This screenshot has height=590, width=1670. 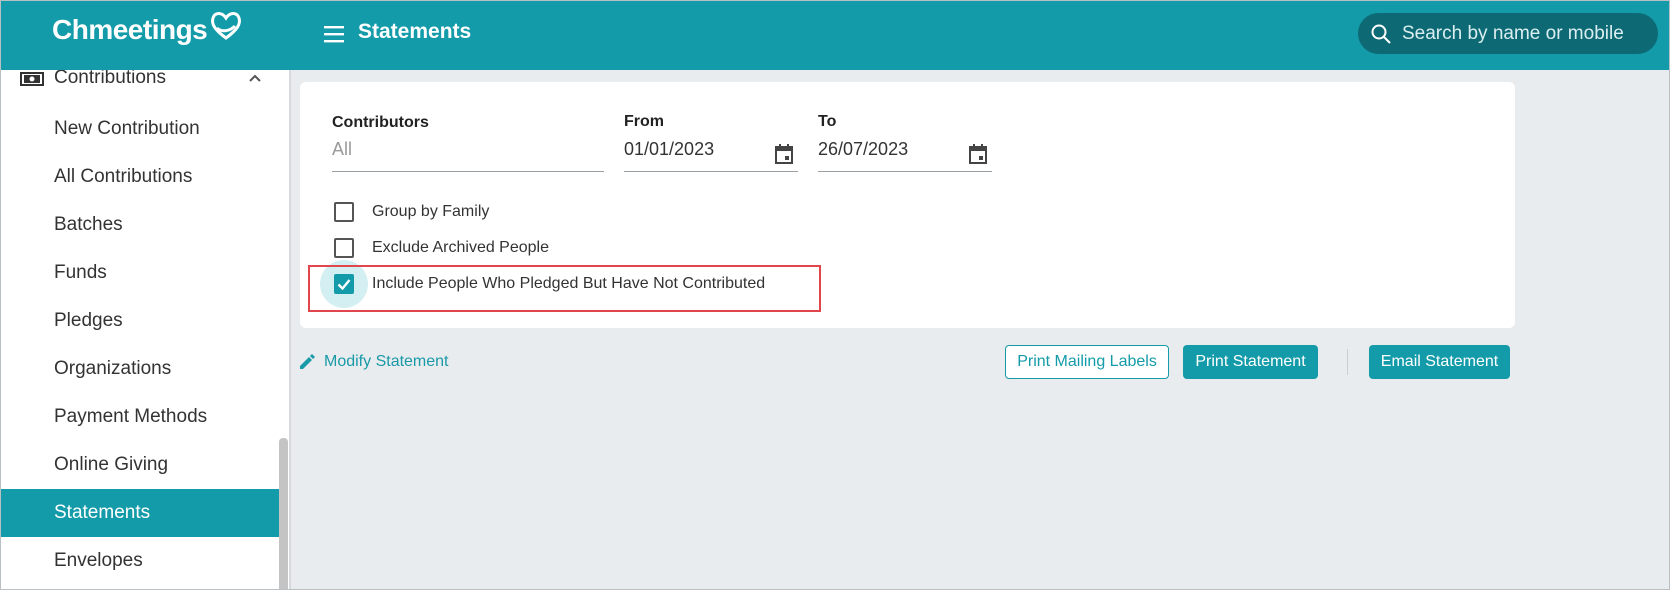 I want to click on brand-logo: Chmeetings, so click(x=147, y=29).